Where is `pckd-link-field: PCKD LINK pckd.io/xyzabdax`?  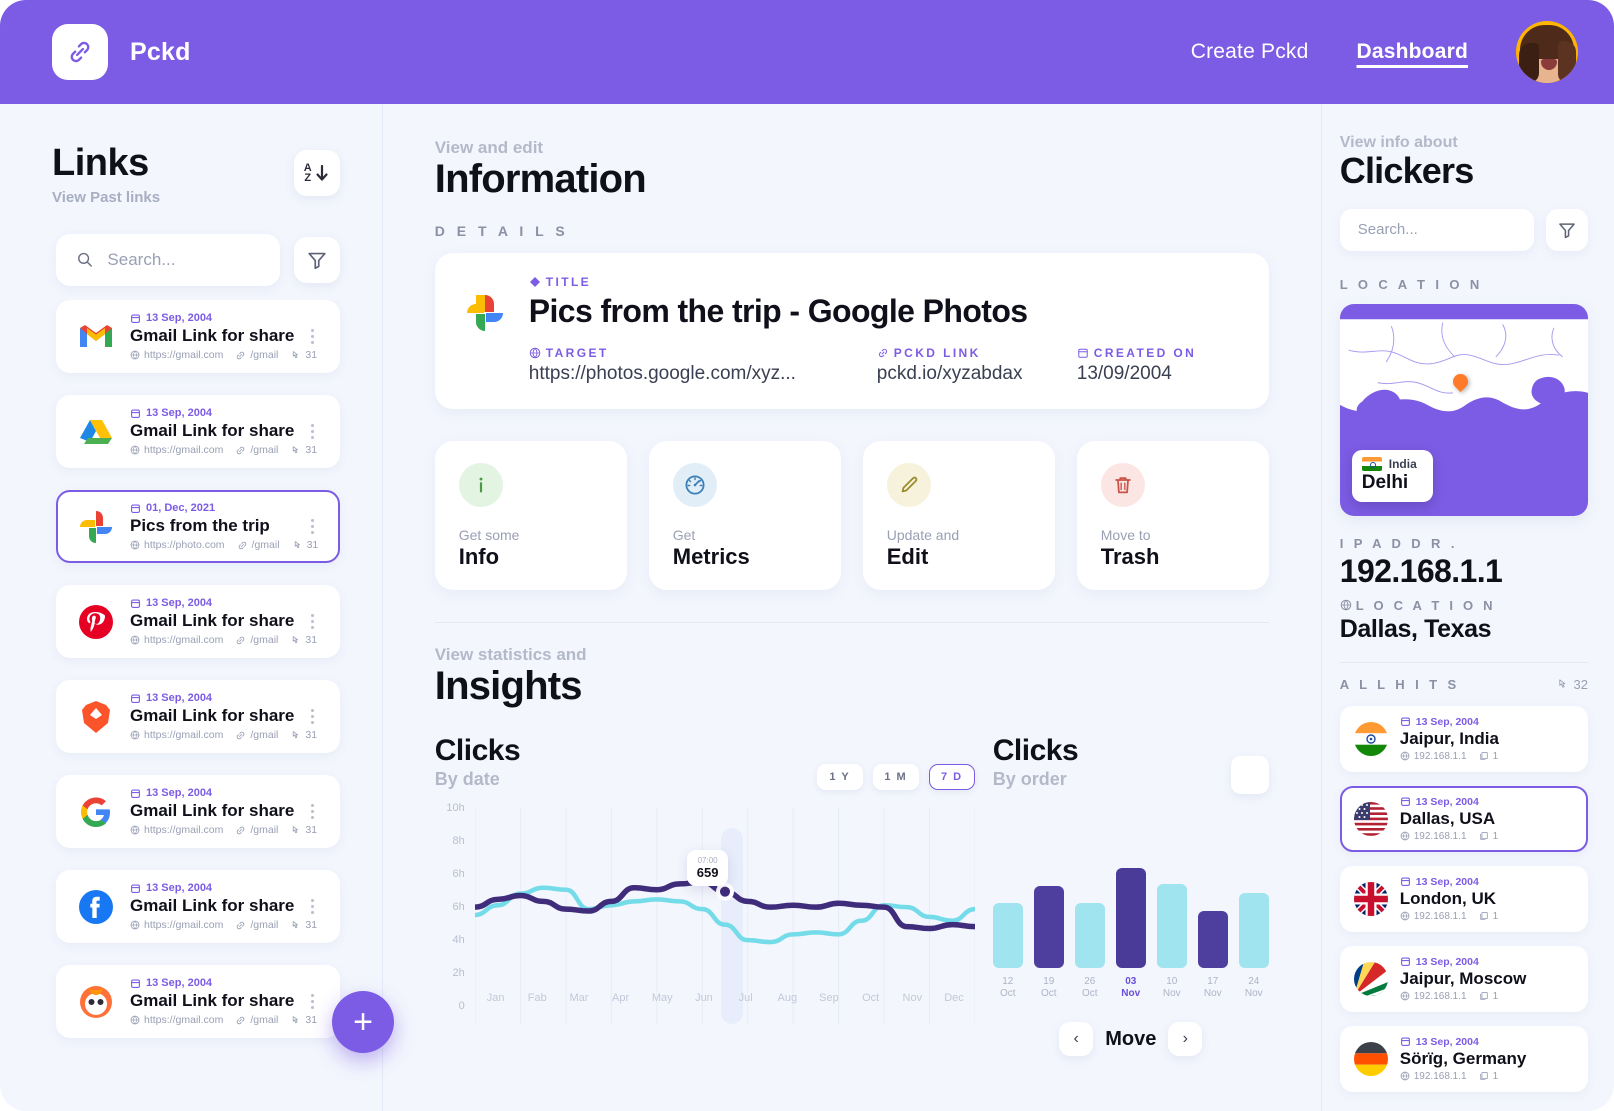 pckd-link-field: PCKD LINK pckd.io/xyzabdax is located at coordinates (977, 365).